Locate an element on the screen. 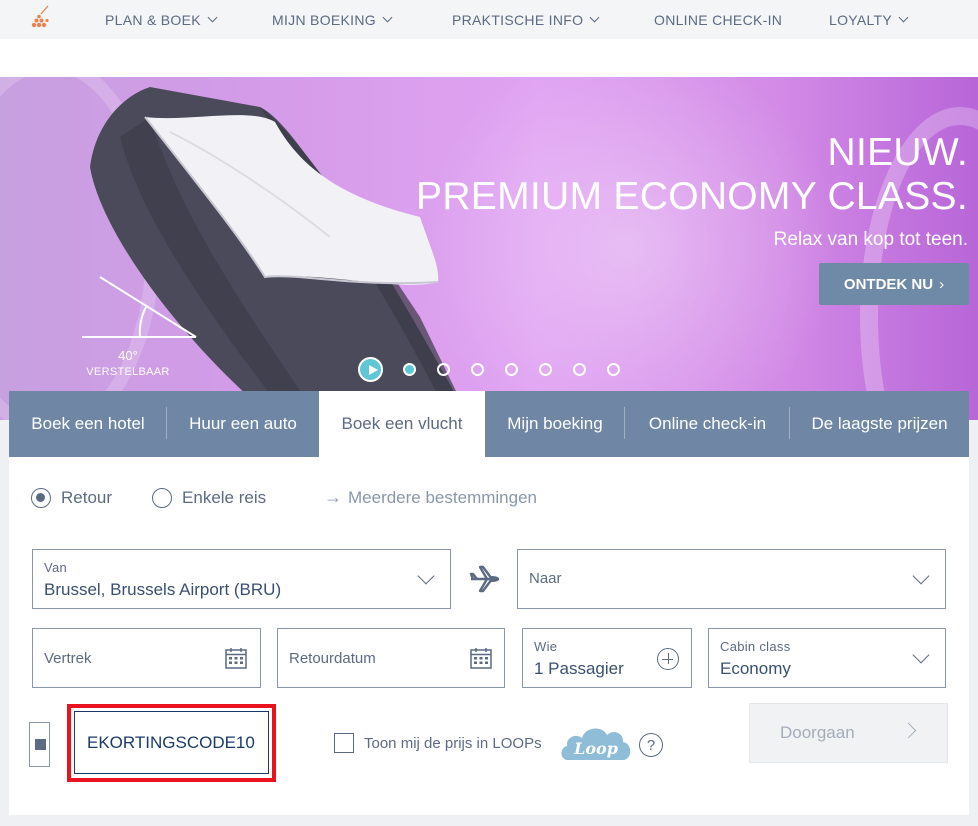 The image size is (978, 826). origin-label: Van is located at coordinates (56, 567).